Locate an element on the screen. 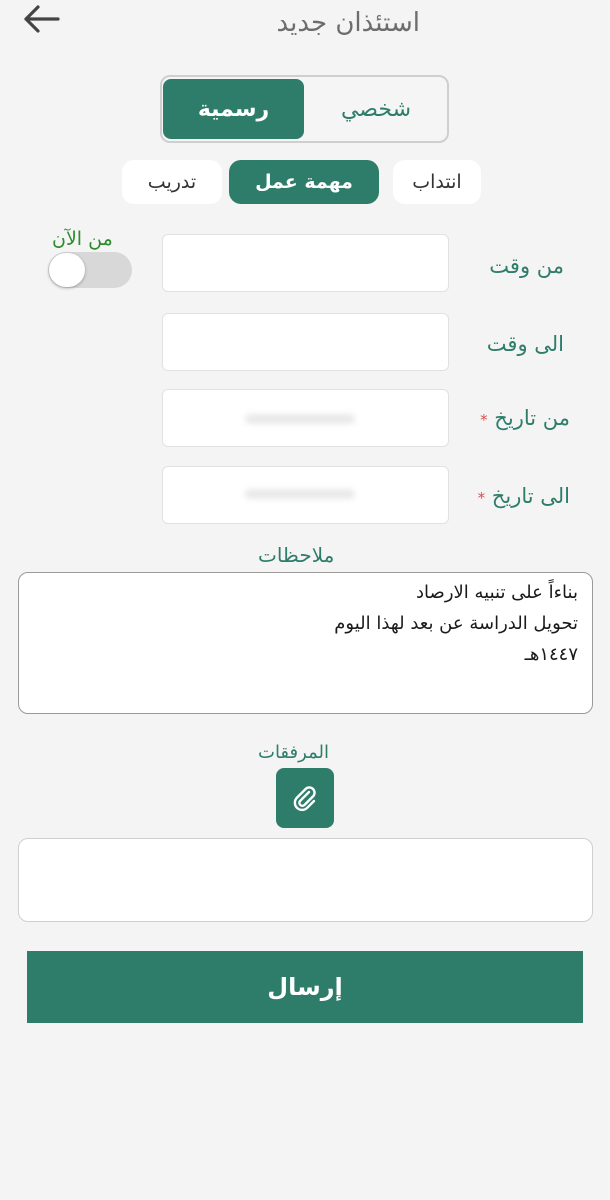  to-date-label: الى تاريخ * is located at coordinates (523, 496).